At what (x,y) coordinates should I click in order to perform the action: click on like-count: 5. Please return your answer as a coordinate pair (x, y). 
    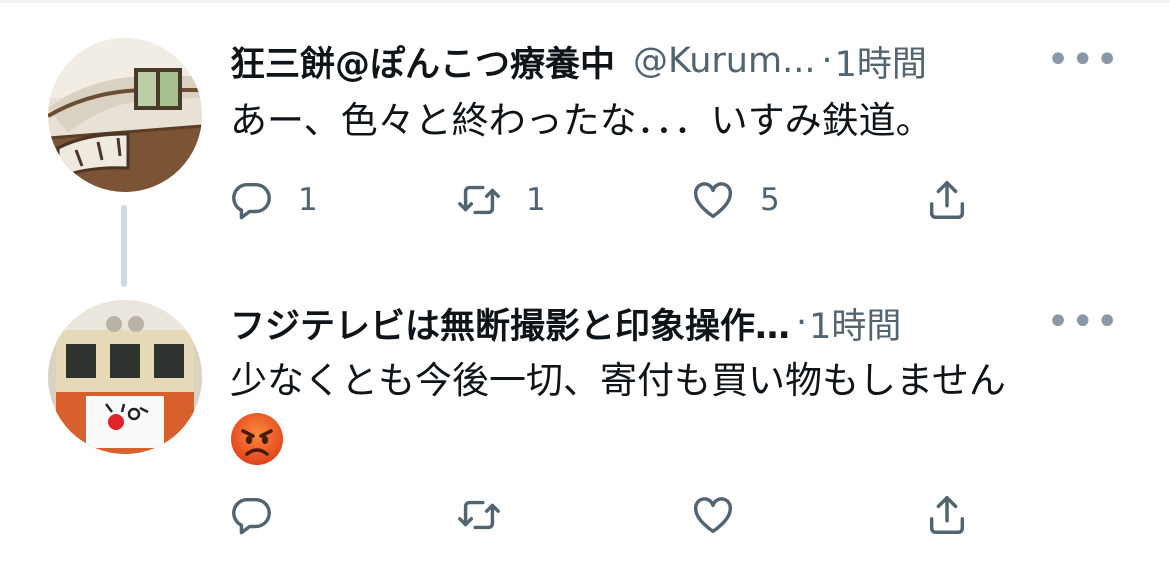
    Looking at the image, I should click on (770, 200).